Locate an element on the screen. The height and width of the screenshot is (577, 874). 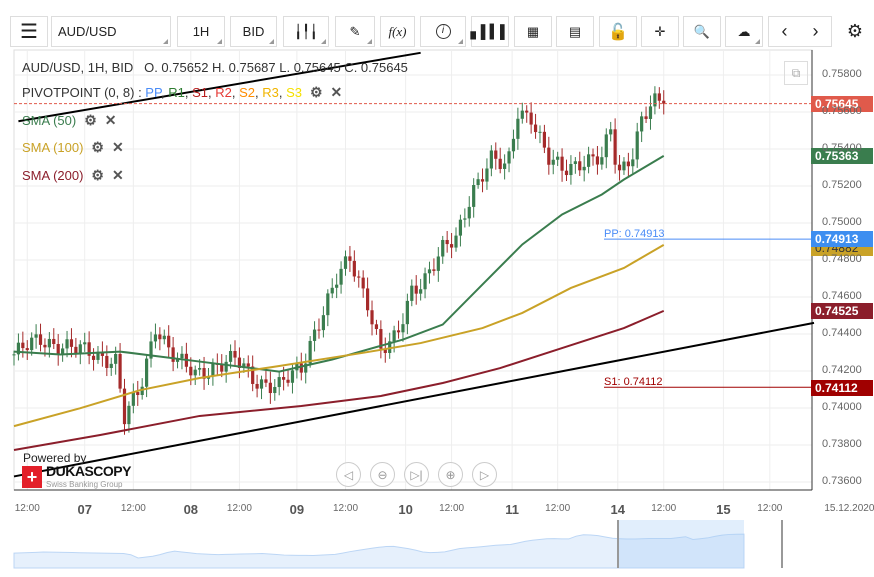
y-tick-label: 0.74200 is located at coordinates (842, 370).